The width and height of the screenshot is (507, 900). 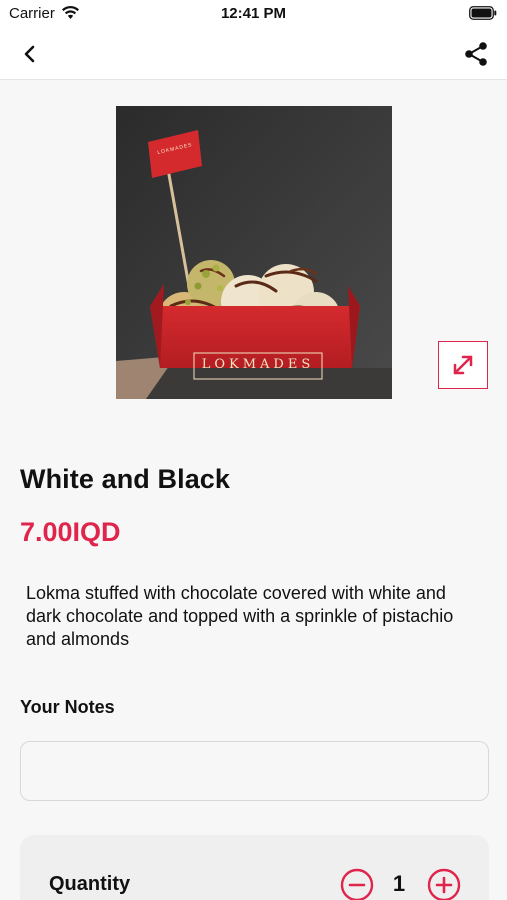 I want to click on status-bar: Carrier 12:41 PM, so click(x=253, y=14).